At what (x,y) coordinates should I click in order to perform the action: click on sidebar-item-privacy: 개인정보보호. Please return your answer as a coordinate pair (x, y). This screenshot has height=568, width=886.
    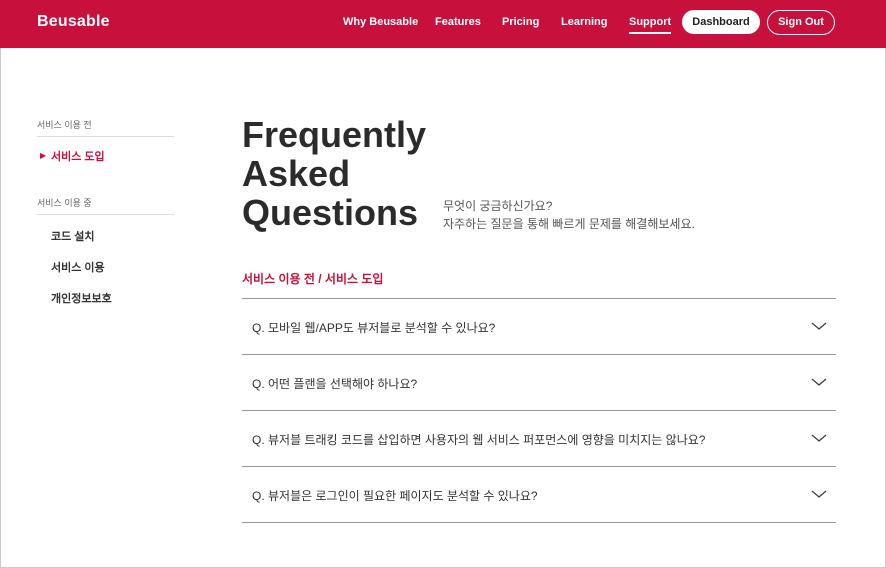
    Looking at the image, I should click on (81, 298).